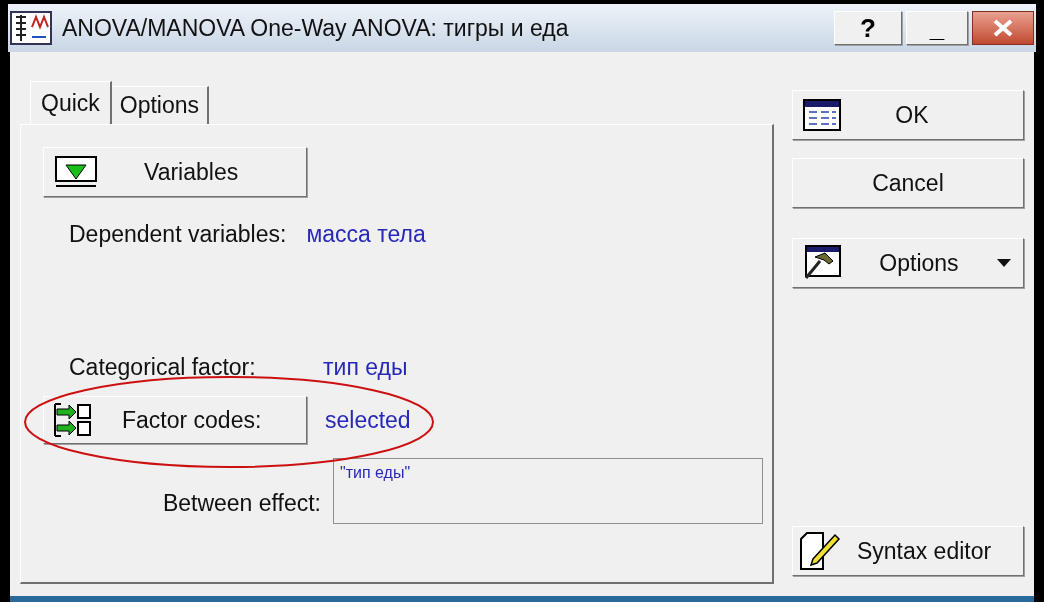 Image resolution: width=1044 pixels, height=602 pixels. I want to click on close-button, so click(1003, 28).